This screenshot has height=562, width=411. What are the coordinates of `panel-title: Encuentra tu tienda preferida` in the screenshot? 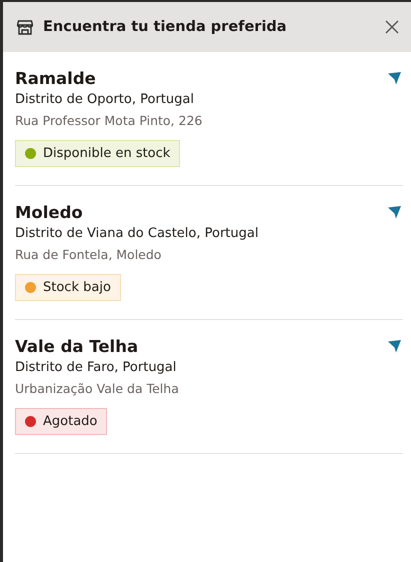 It's located at (165, 27).